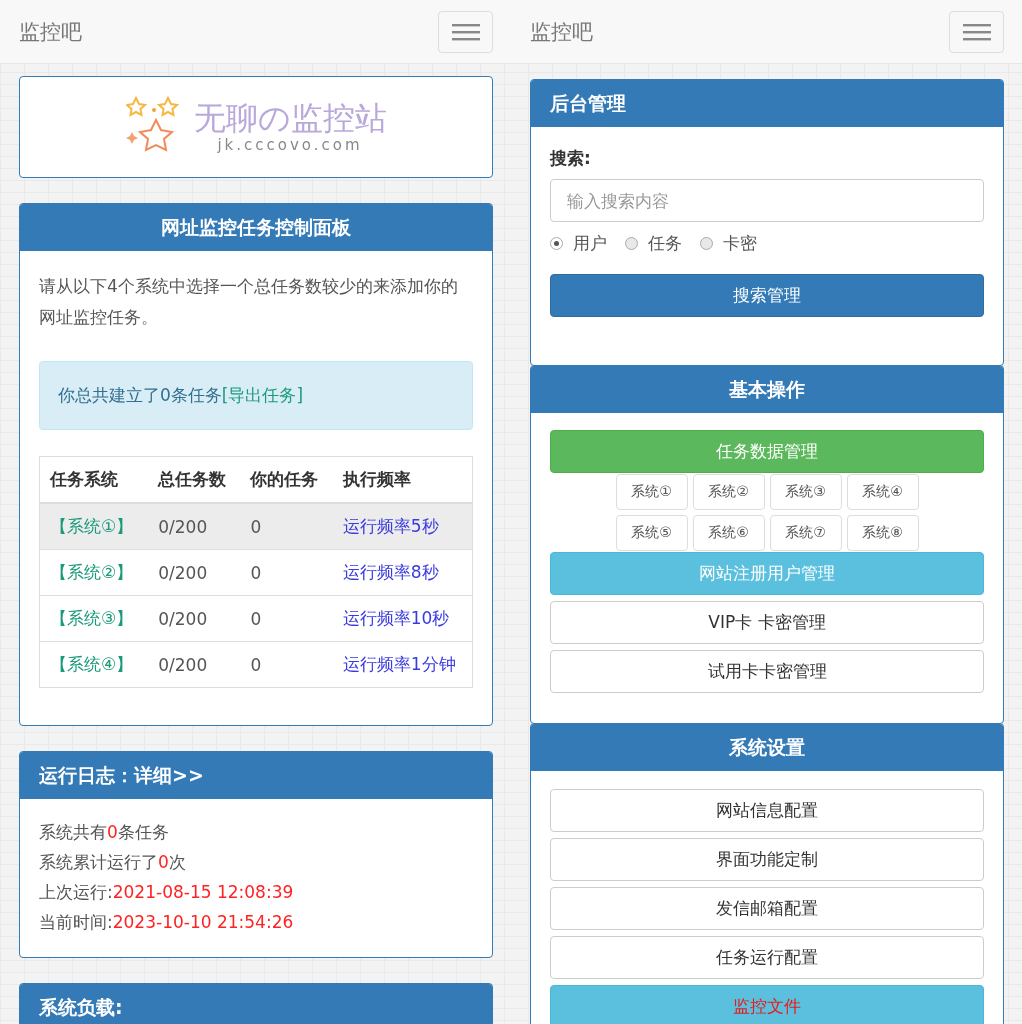 The image size is (1022, 1024). I want to click on system-button: 系统⑥, so click(728, 533).